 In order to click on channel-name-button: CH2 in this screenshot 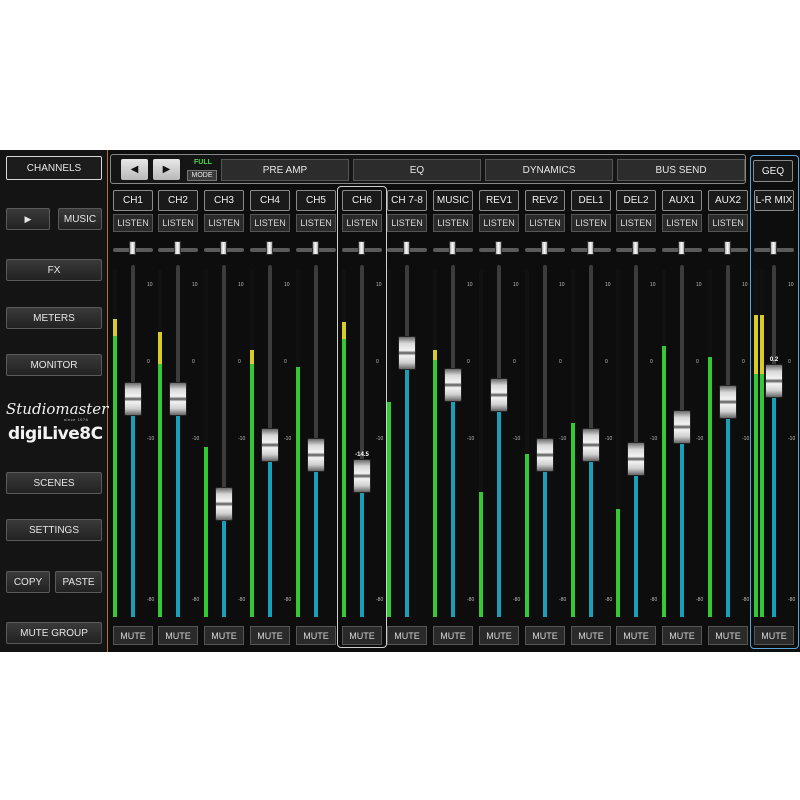, I will do `click(178, 200)`.